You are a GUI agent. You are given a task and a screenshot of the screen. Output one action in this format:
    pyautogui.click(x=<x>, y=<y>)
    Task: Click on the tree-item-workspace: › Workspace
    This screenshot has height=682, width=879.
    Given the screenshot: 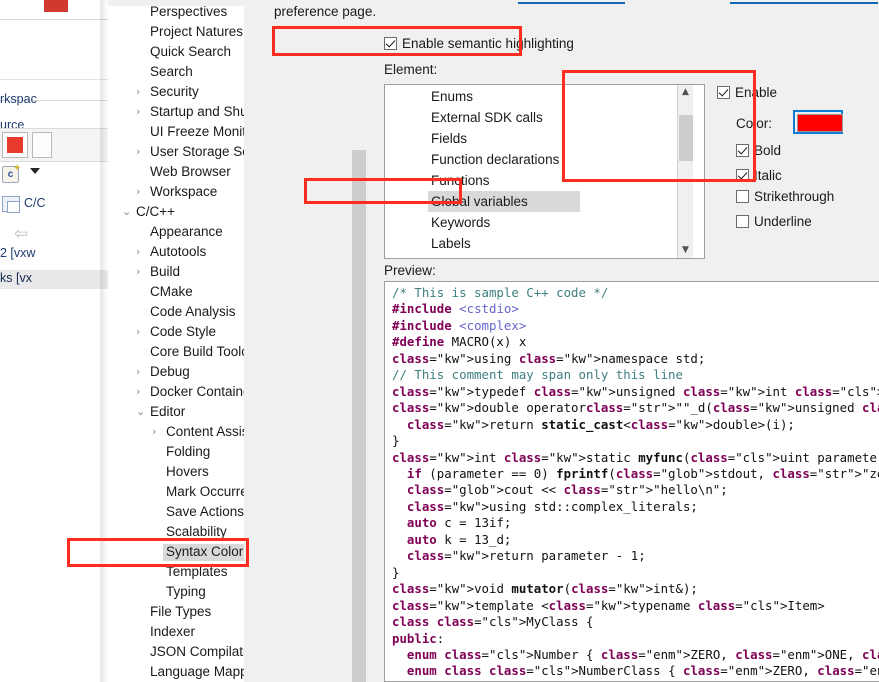 What is the action you would take?
    pyautogui.click(x=176, y=192)
    